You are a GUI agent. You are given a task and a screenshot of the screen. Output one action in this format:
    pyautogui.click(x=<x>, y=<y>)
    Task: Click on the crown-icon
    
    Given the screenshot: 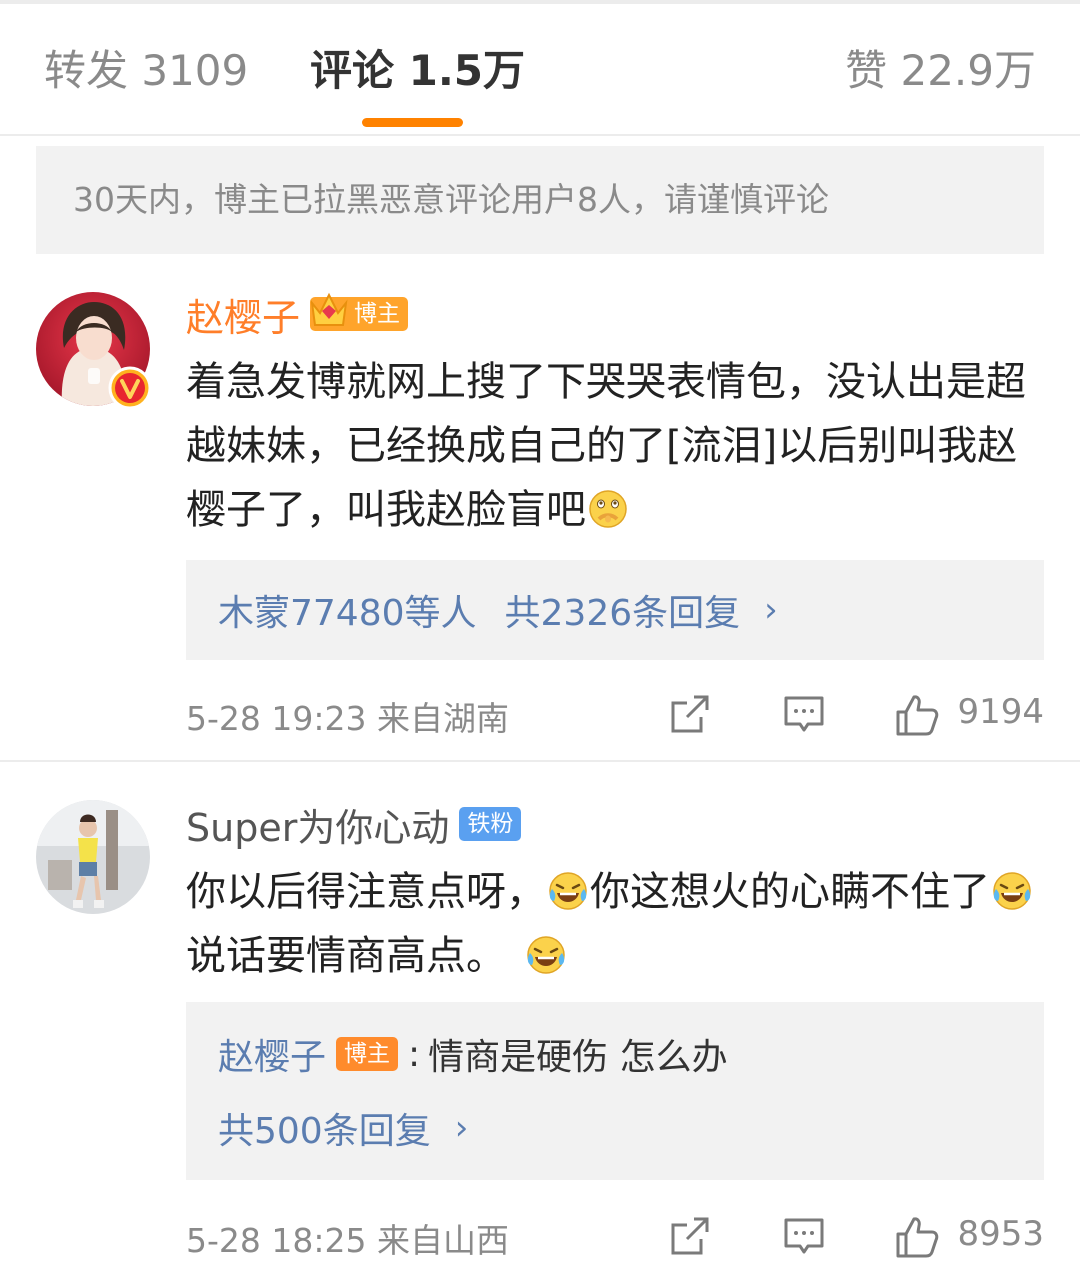 What is the action you would take?
    pyautogui.click(x=329, y=309)
    